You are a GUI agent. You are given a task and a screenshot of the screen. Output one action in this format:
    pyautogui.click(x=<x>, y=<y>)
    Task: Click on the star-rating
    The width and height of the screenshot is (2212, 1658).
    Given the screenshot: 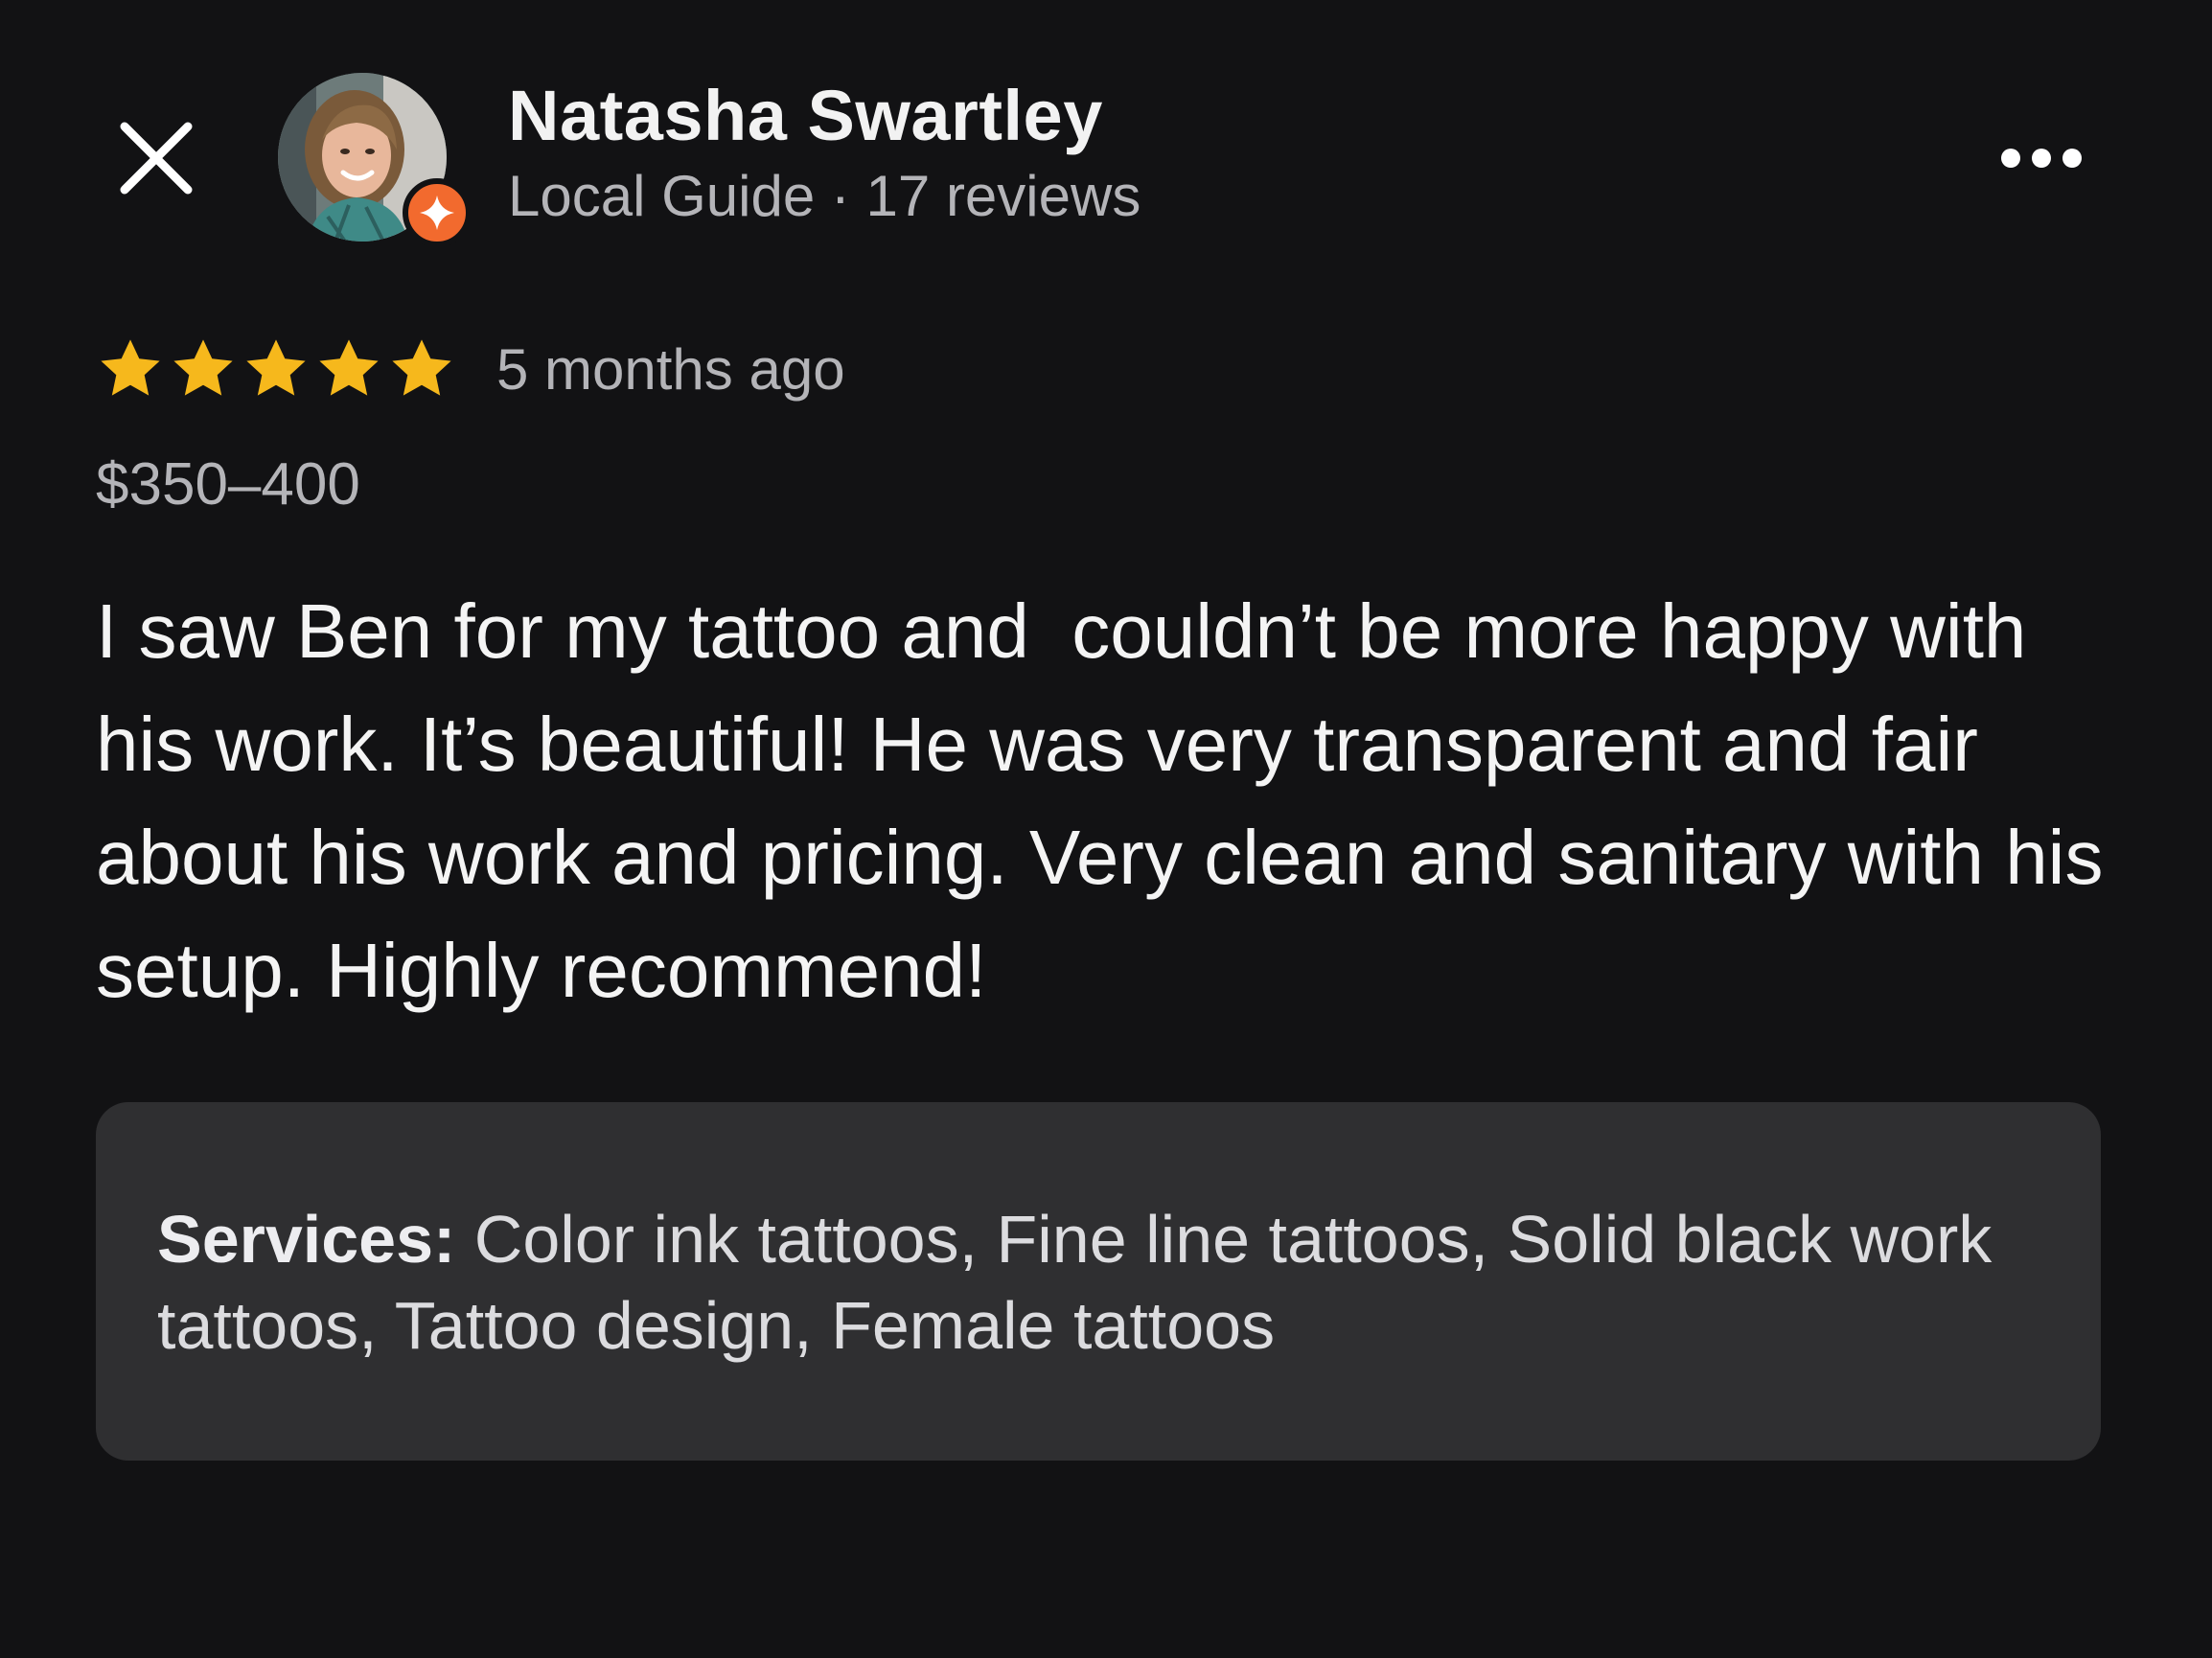 What is the action you would take?
    pyautogui.click(x=276, y=369)
    